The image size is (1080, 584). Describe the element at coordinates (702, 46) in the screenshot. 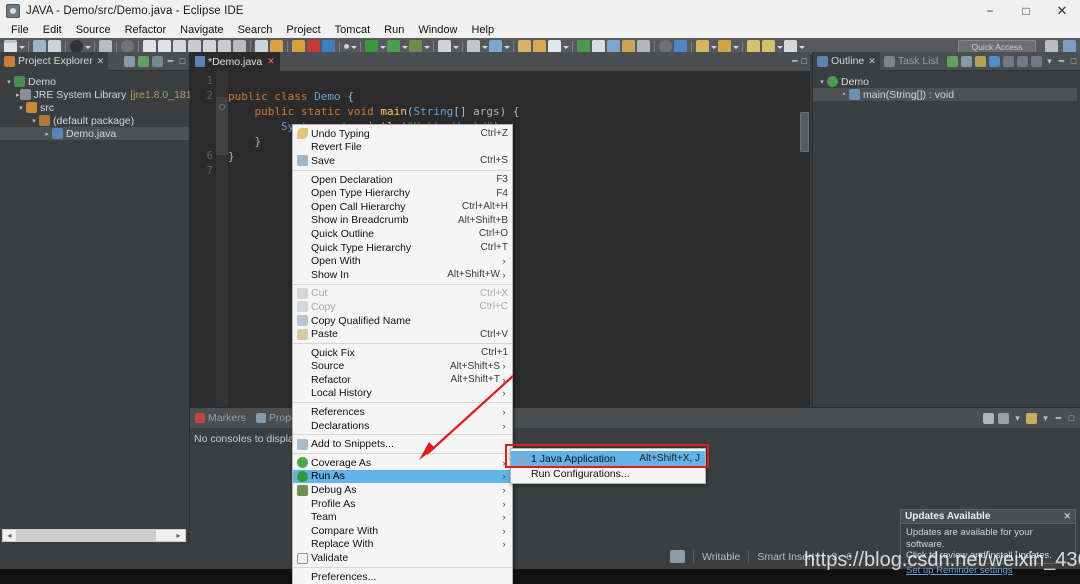

I see `new-wizard-icon` at that location.